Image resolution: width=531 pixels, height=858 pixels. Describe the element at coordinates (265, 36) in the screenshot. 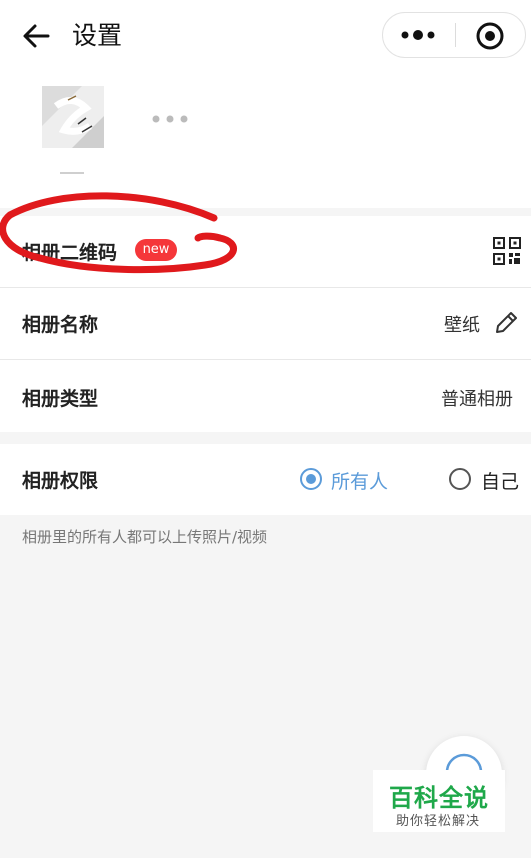

I see `nav-bar: 设置` at that location.